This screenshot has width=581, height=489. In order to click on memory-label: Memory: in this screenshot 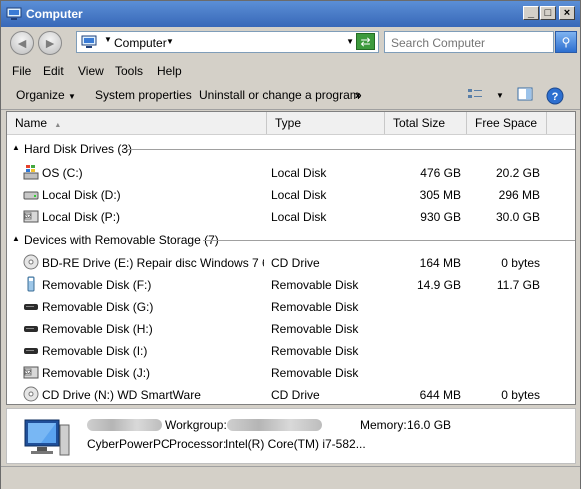, I will do `click(383, 425)`.